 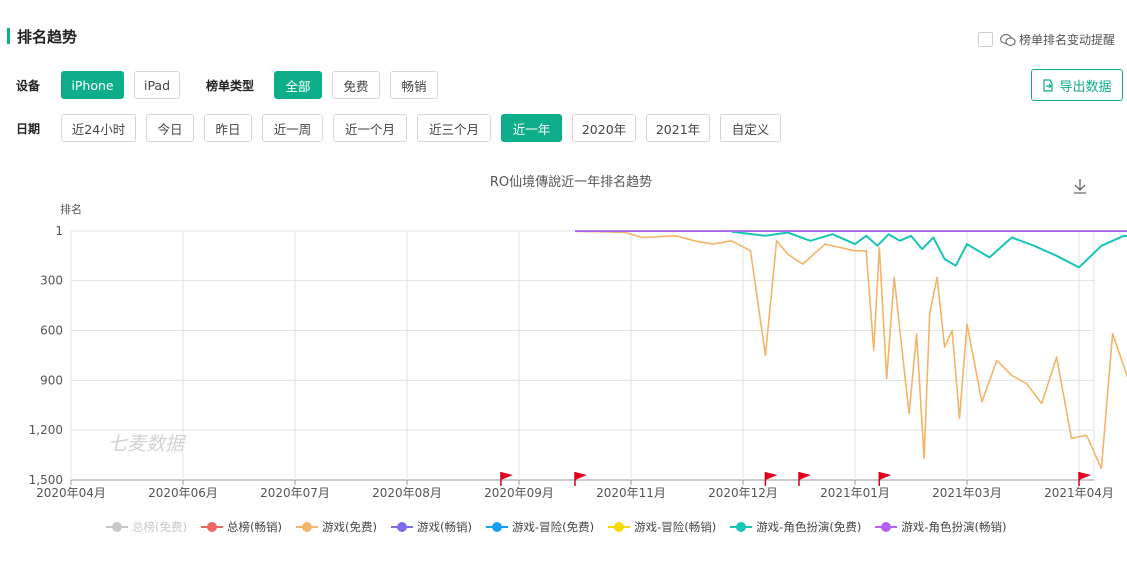 I want to click on legend-item-4: 游戏-冒险(免费), so click(x=540, y=527).